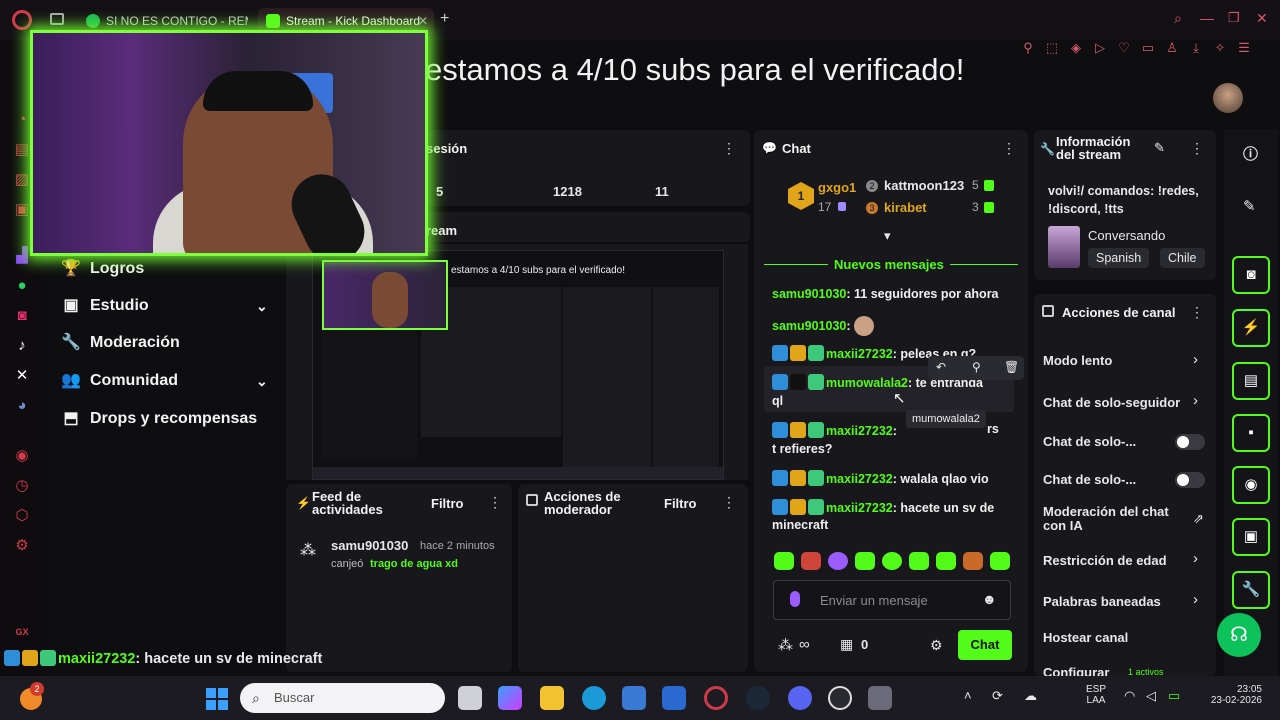 The image size is (1280, 720). Describe the element at coordinates (1251, 485) in the screenshot. I see `broadcast-icon: ◉` at that location.